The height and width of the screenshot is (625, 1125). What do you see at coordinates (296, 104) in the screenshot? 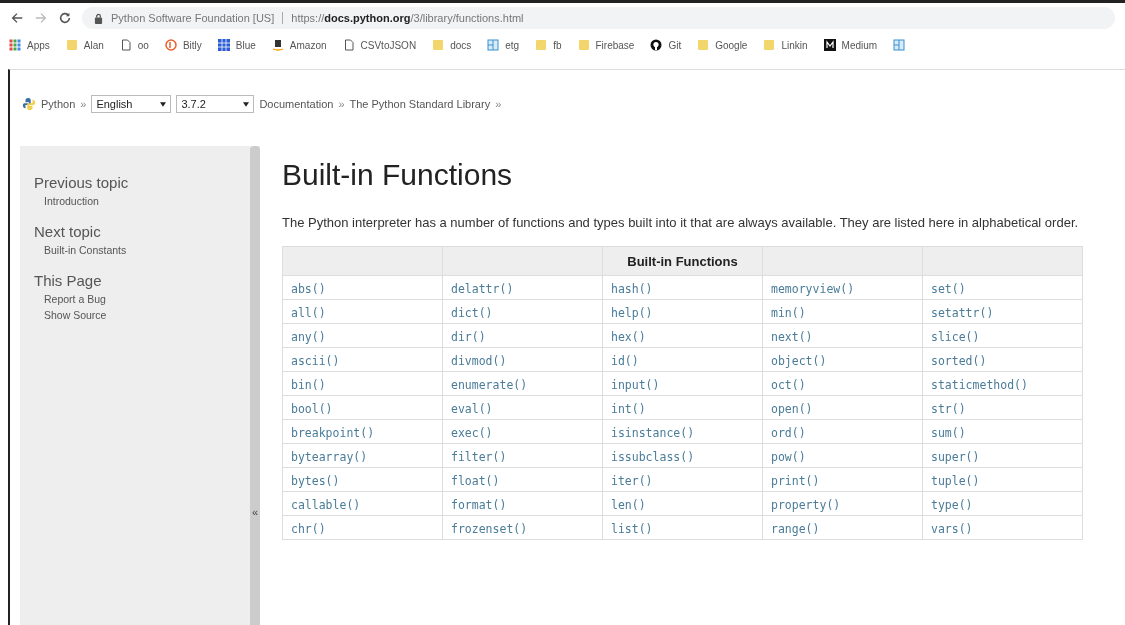
I see `breadcrumb-link: Documentation` at bounding box center [296, 104].